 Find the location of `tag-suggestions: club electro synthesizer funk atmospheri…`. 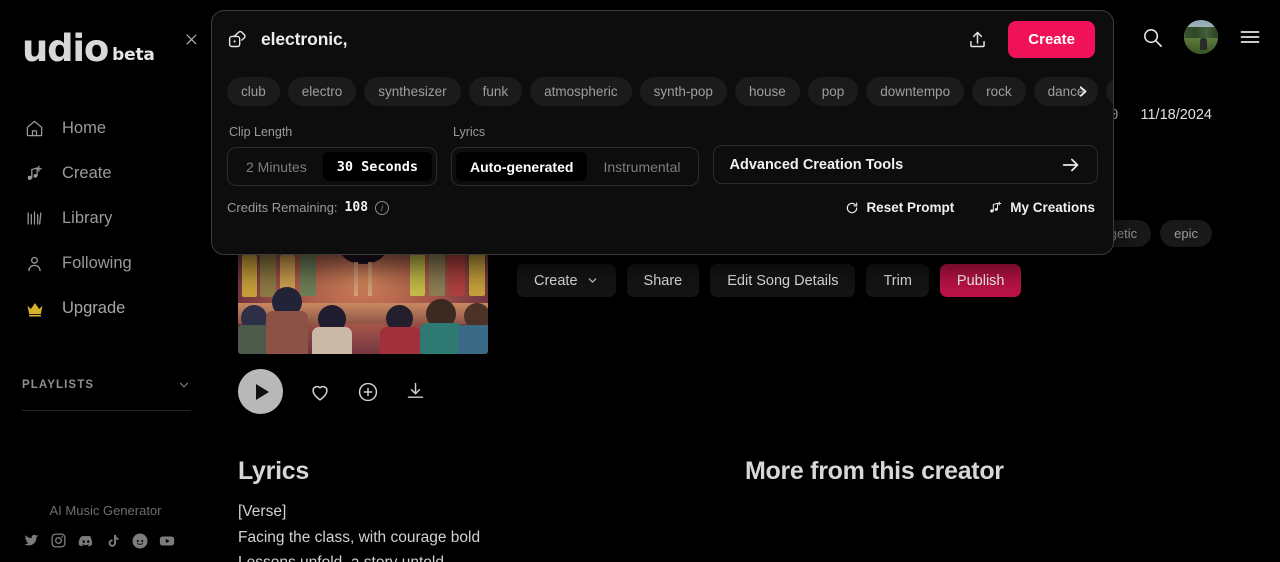

tag-suggestions: club electro synthesizer funk atmospheri… is located at coordinates (662, 91).